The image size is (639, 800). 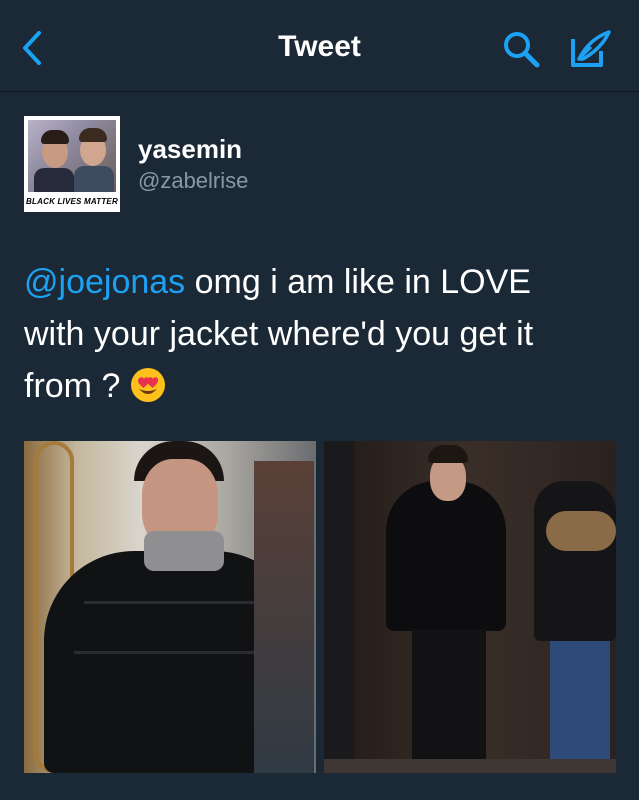 What do you see at coordinates (147, 385) in the screenshot?
I see `heart-eyes-emoji-icon` at bounding box center [147, 385].